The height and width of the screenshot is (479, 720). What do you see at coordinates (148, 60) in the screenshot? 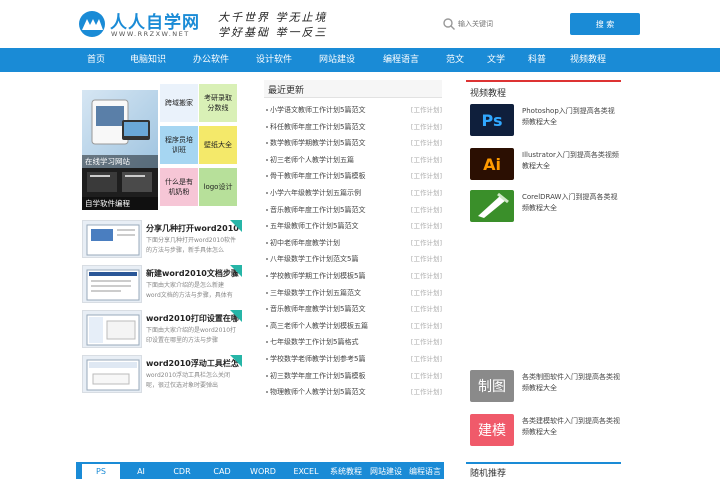
I see `nav-item-computer: 电脑知识` at bounding box center [148, 60].